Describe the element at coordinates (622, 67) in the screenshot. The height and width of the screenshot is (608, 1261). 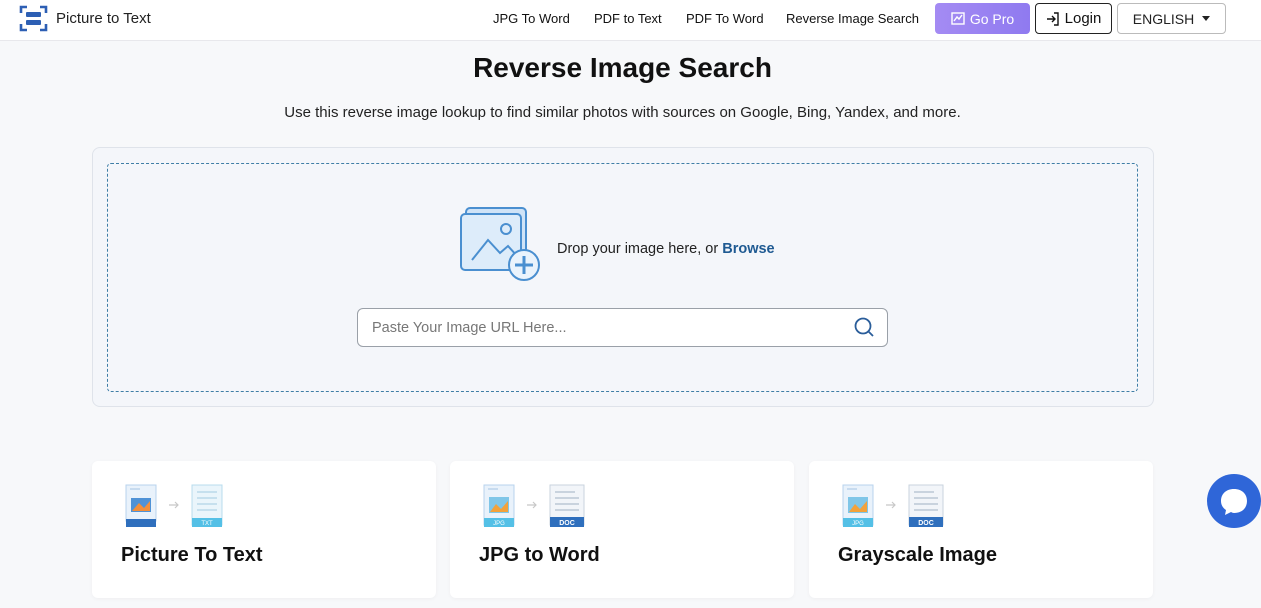
I see `page-title: Reverse Image Search` at that location.